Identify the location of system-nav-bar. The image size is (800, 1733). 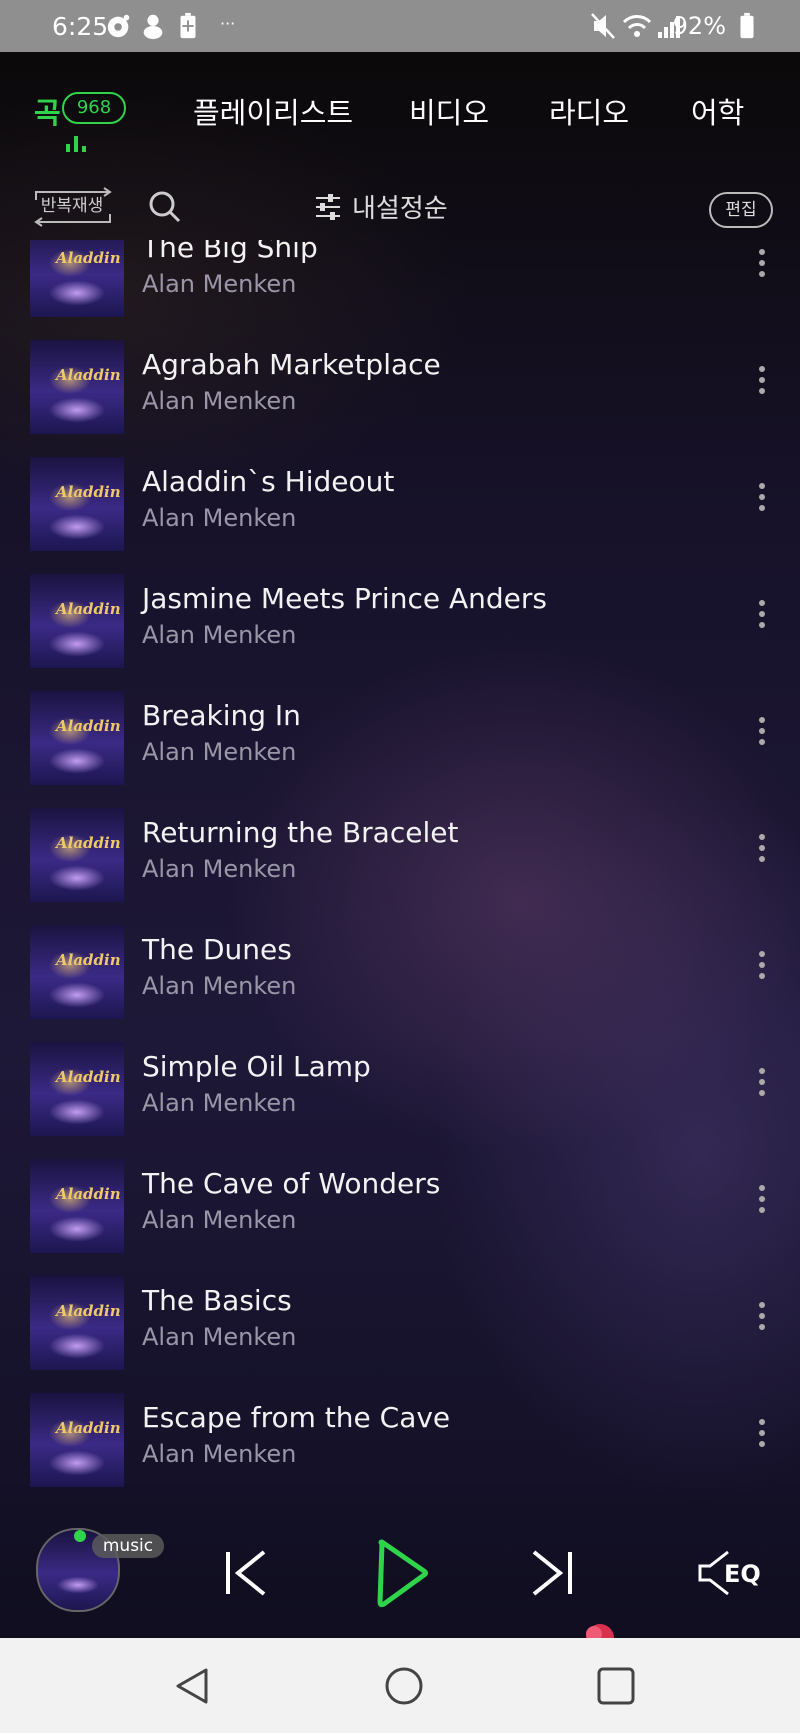
(400, 1685).